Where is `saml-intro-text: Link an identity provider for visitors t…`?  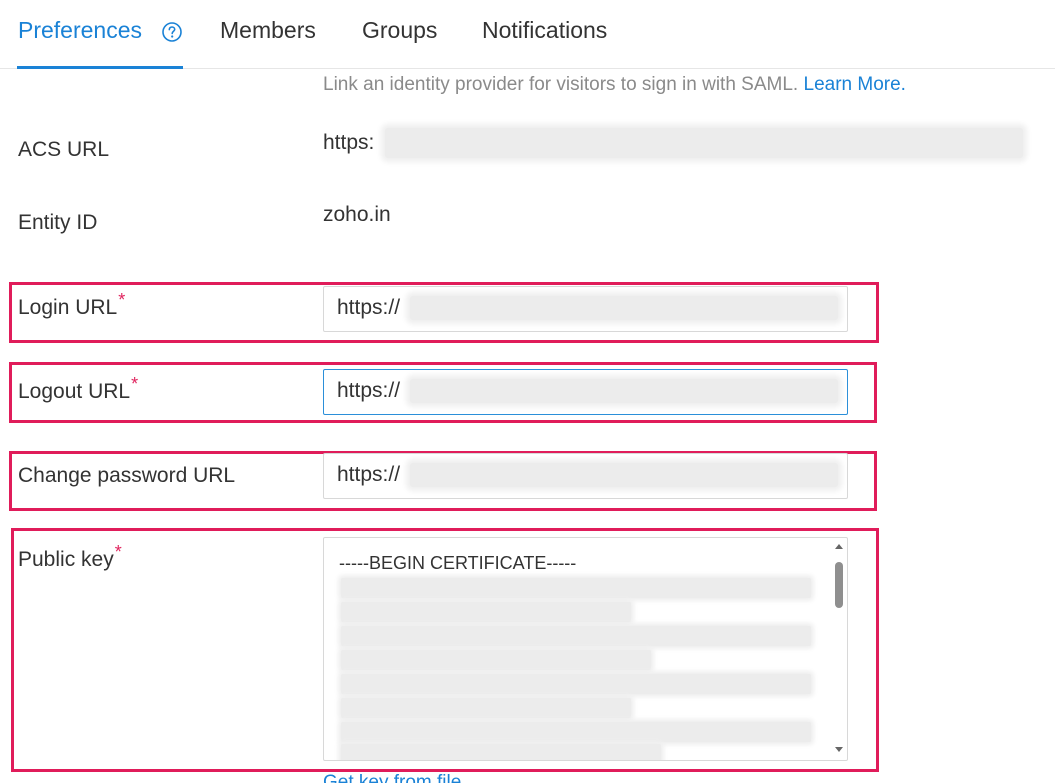 saml-intro-text: Link an identity provider for visitors t… is located at coordinates (561, 84).